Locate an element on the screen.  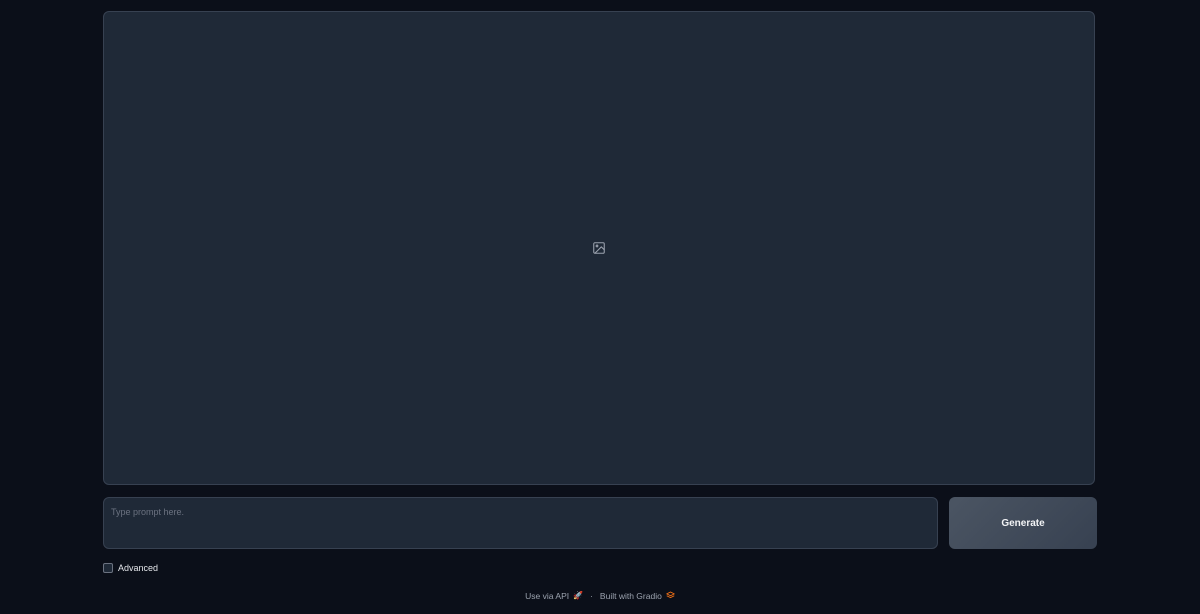
use-via-api-link: Use via API 🚀 is located at coordinates (554, 596).